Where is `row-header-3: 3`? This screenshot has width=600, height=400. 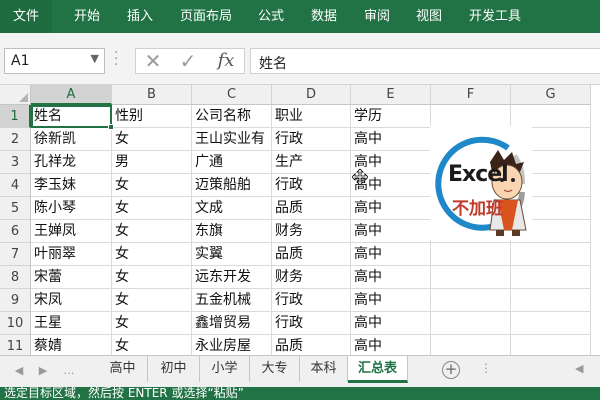
row-header-3: 3 is located at coordinates (15, 162).